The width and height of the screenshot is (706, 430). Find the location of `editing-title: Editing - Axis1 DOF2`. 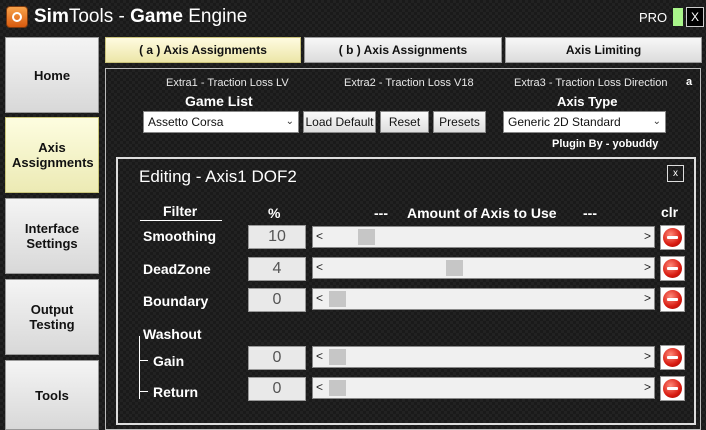

editing-title: Editing - Axis1 DOF2 is located at coordinates (218, 176).